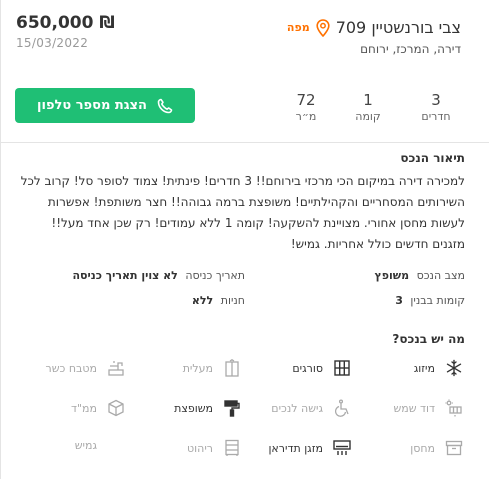 This screenshot has height=479, width=489. What do you see at coordinates (437, 300) in the screenshot?
I see `detail-building-floors-label: קומות בבנין` at bounding box center [437, 300].